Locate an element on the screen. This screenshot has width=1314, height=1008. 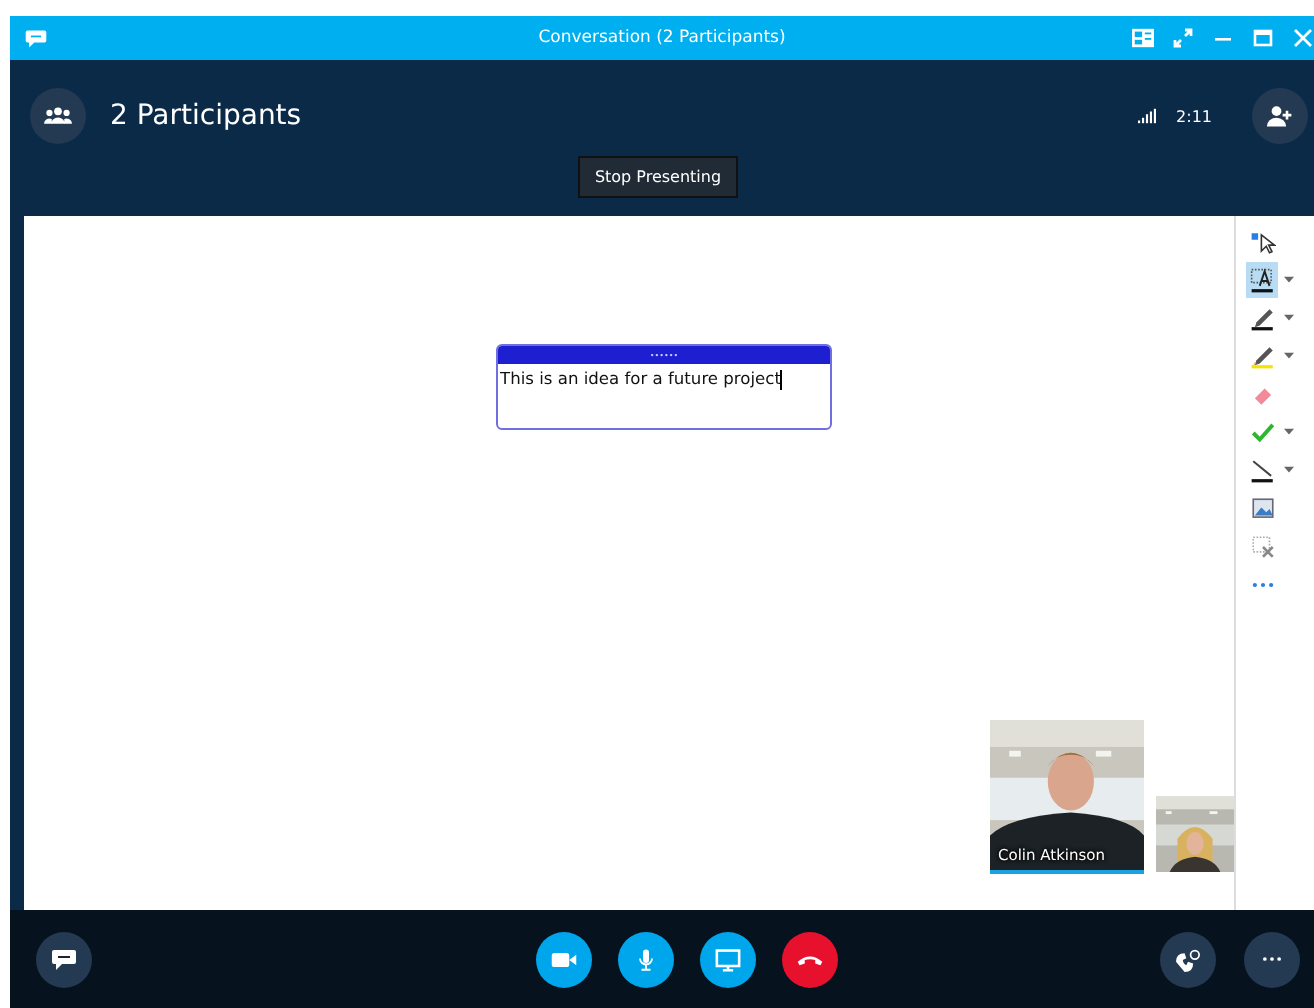
pen-icon is located at coordinates (1262, 318).